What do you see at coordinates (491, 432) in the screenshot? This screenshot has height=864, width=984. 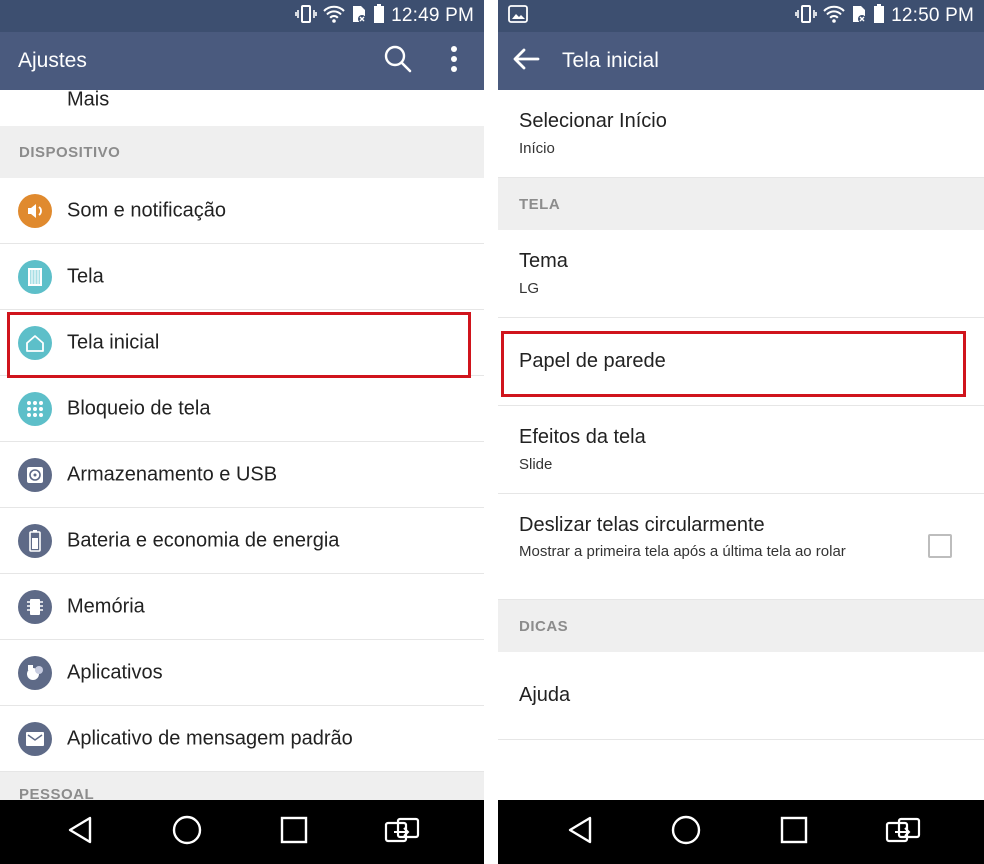 I see `panel-divider` at bounding box center [491, 432].